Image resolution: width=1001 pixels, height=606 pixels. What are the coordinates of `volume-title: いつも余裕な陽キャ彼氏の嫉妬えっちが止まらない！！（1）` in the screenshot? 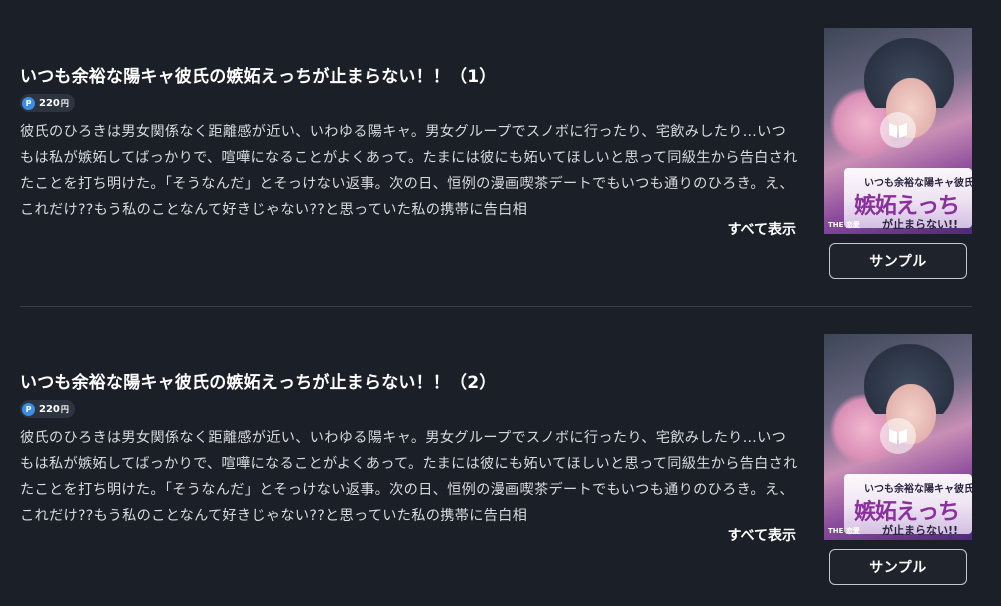 It's located at (410, 77).